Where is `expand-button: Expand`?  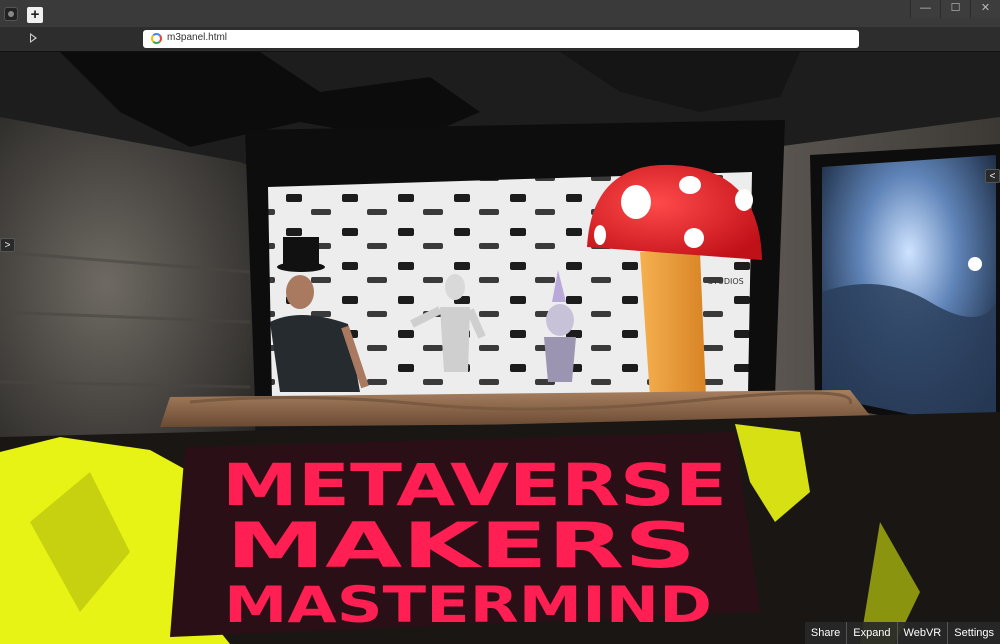
expand-button: Expand is located at coordinates (871, 633).